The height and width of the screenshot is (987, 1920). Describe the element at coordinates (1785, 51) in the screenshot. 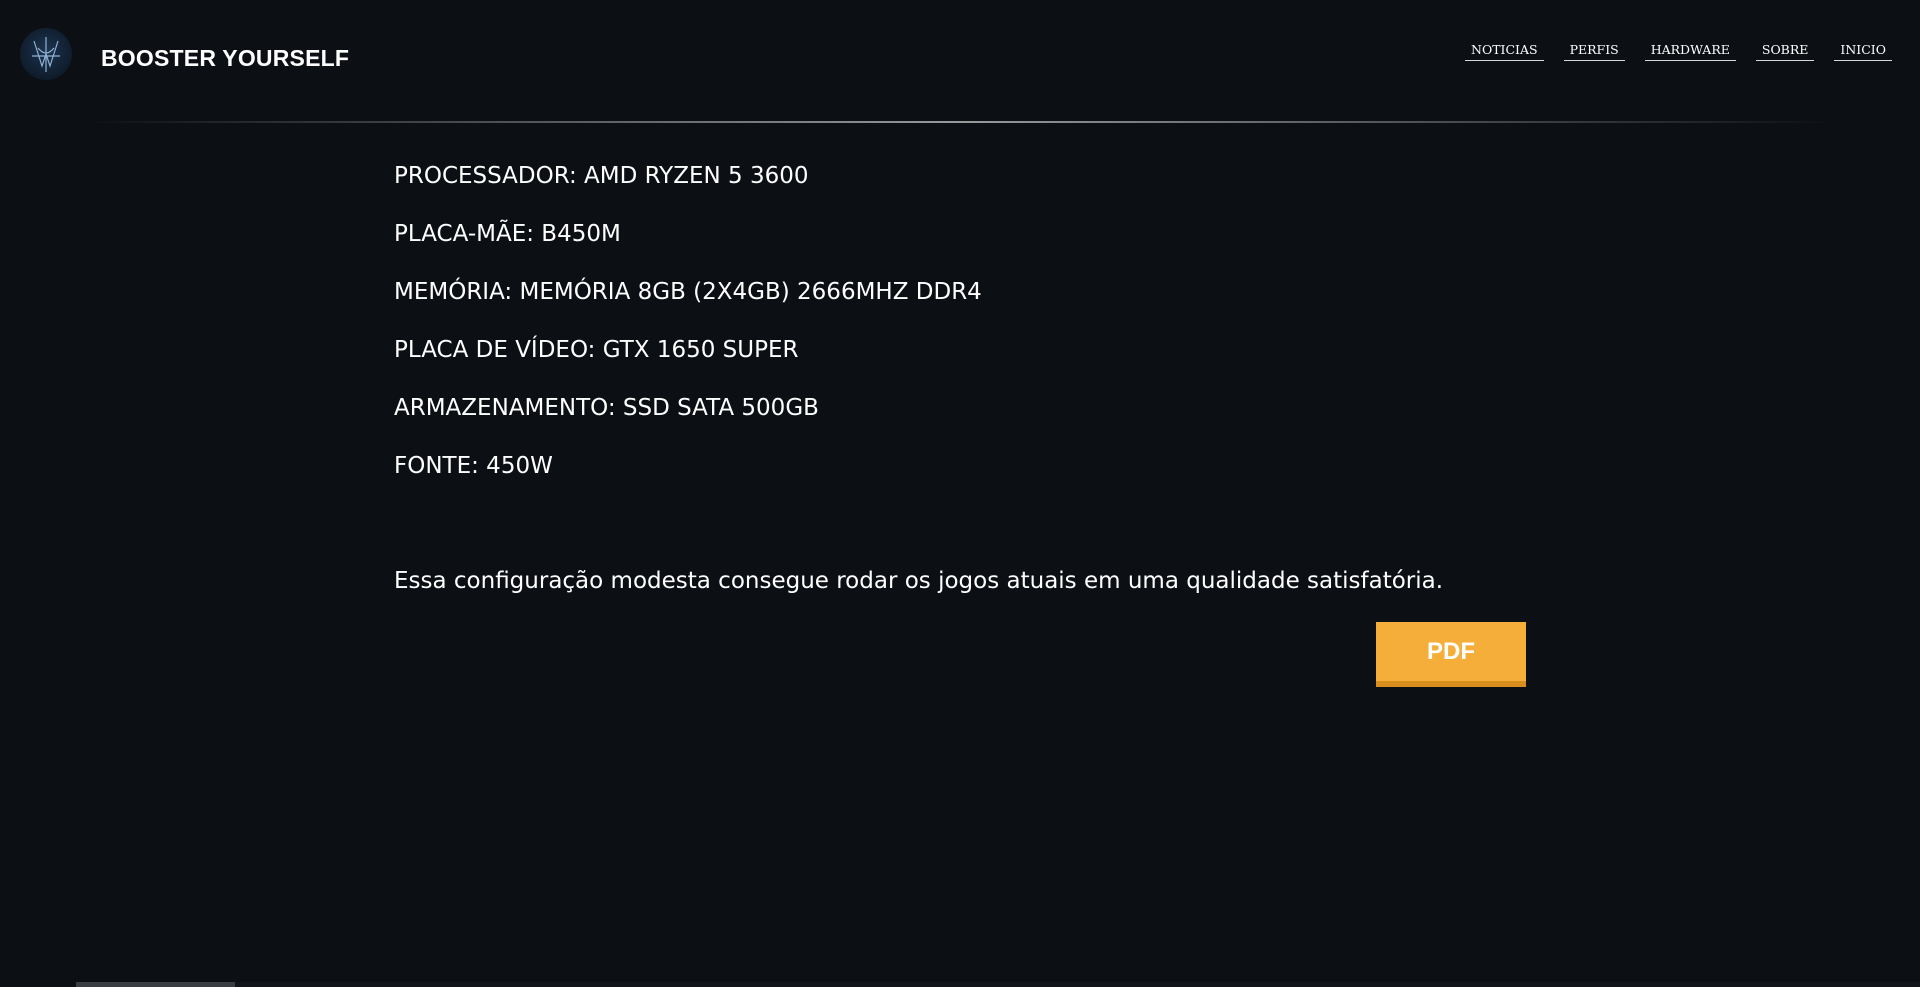

I see `nav-link-sobre: SOBRE` at that location.